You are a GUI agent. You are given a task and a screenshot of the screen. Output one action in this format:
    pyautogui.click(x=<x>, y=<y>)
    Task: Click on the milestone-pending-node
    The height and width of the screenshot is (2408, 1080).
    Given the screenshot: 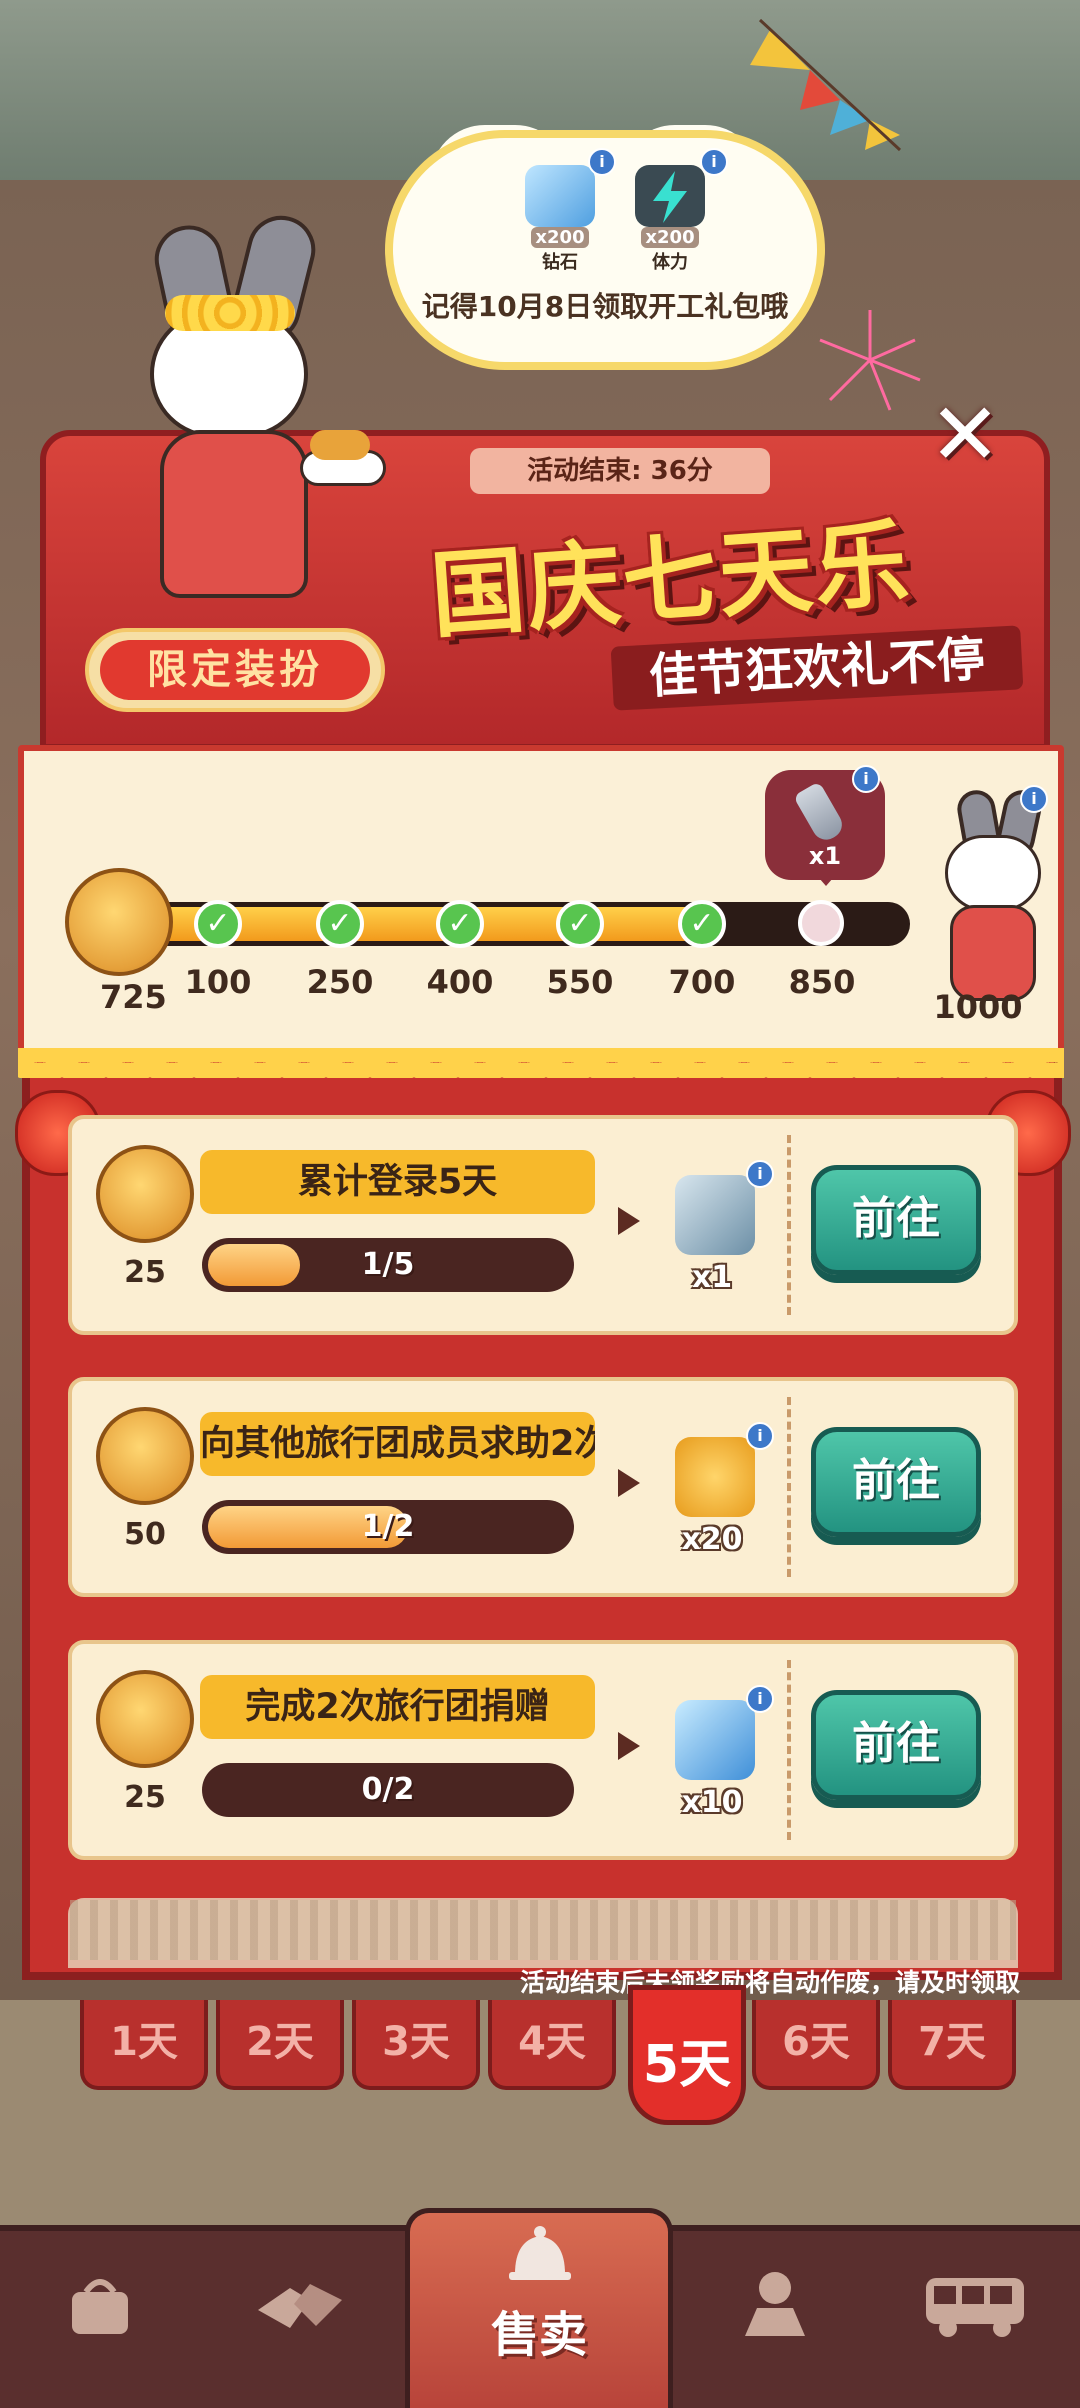 What is the action you would take?
    pyautogui.click(x=821, y=923)
    